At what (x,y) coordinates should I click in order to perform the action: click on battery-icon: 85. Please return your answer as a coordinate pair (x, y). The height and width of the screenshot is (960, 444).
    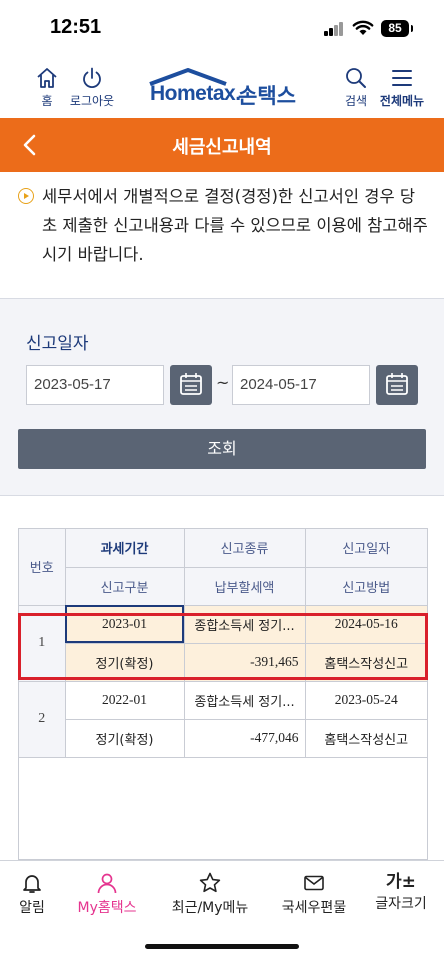
    Looking at the image, I should click on (397, 28).